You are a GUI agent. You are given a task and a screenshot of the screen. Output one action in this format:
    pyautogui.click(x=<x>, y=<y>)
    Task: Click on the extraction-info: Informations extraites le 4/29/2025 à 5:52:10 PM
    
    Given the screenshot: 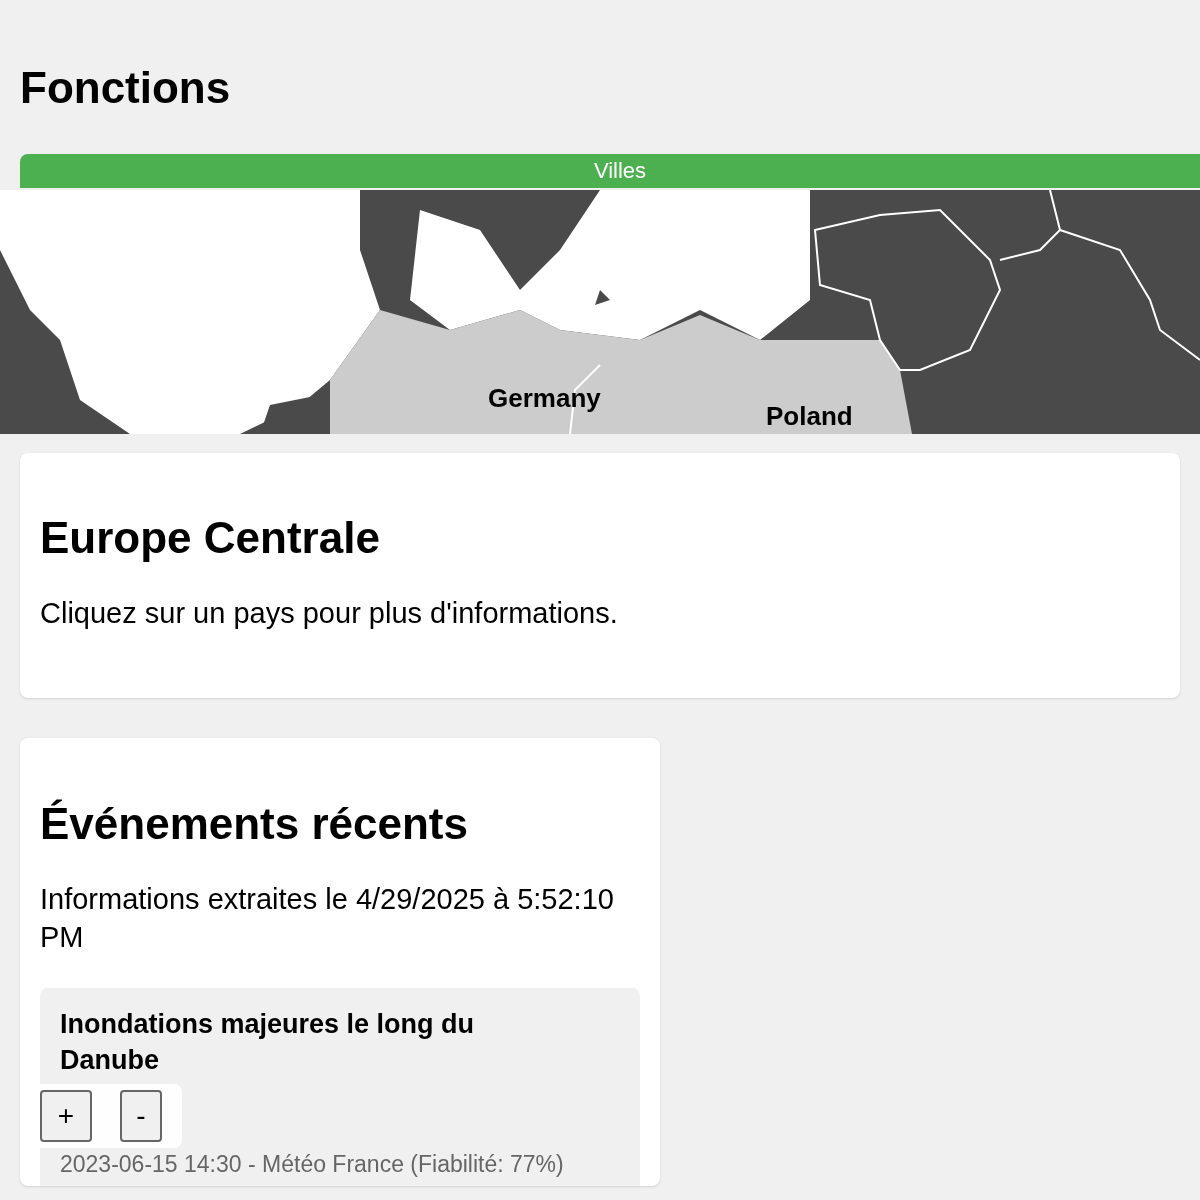 What is the action you would take?
    pyautogui.click(x=327, y=918)
    